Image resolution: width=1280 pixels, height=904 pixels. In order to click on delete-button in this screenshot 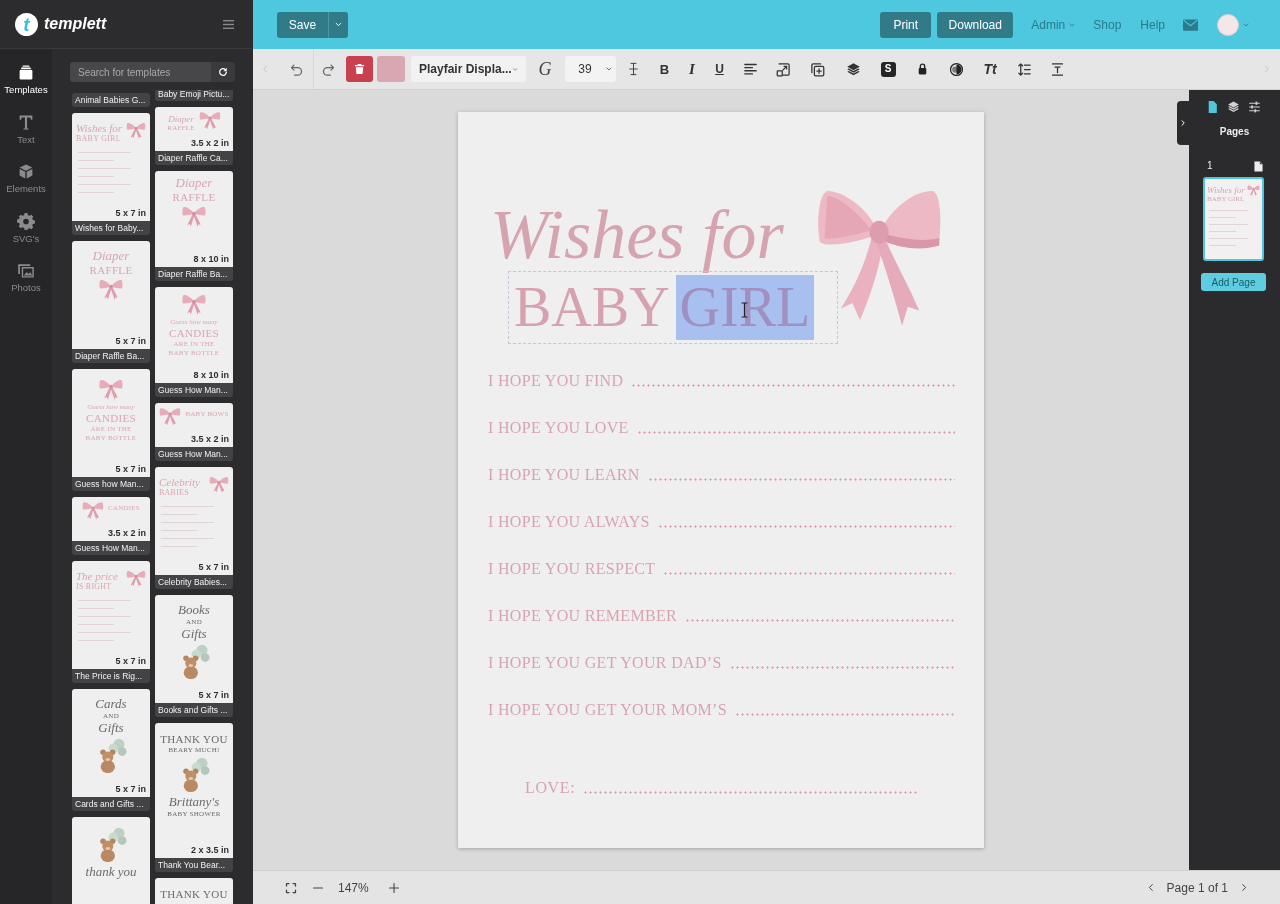, I will do `click(359, 69)`.